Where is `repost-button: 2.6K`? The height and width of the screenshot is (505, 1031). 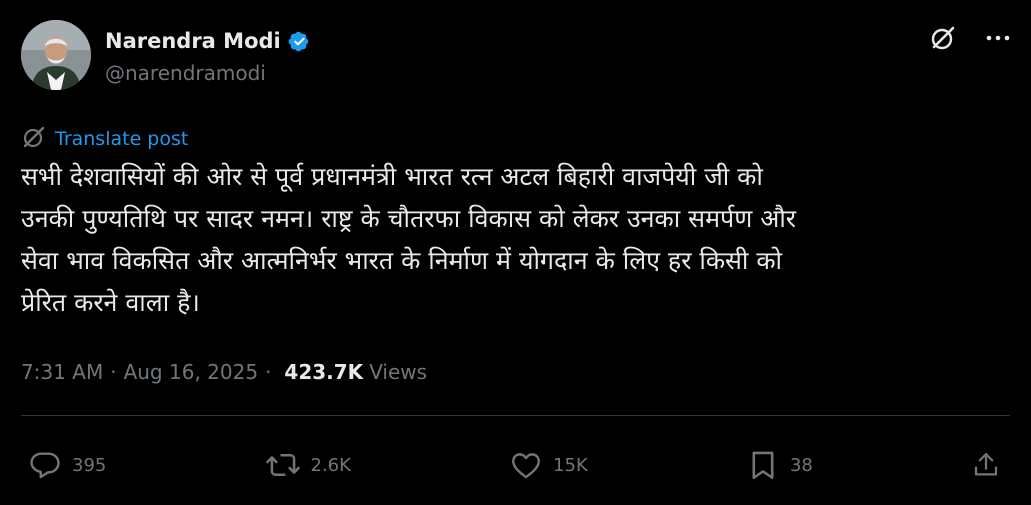
repost-button: 2.6K is located at coordinates (308, 465).